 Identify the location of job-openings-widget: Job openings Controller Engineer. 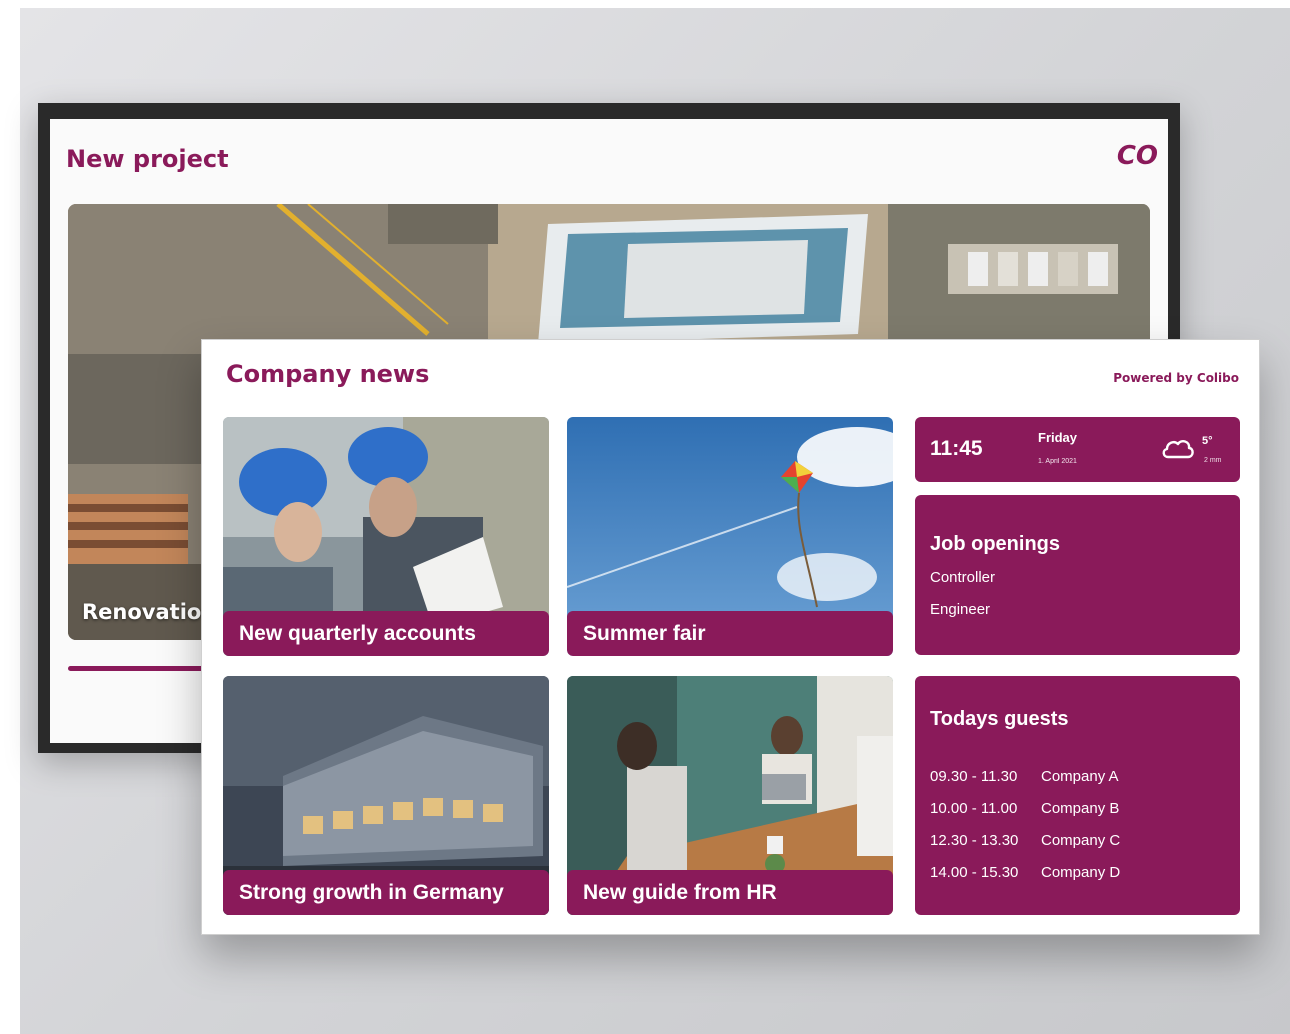
(1077, 575).